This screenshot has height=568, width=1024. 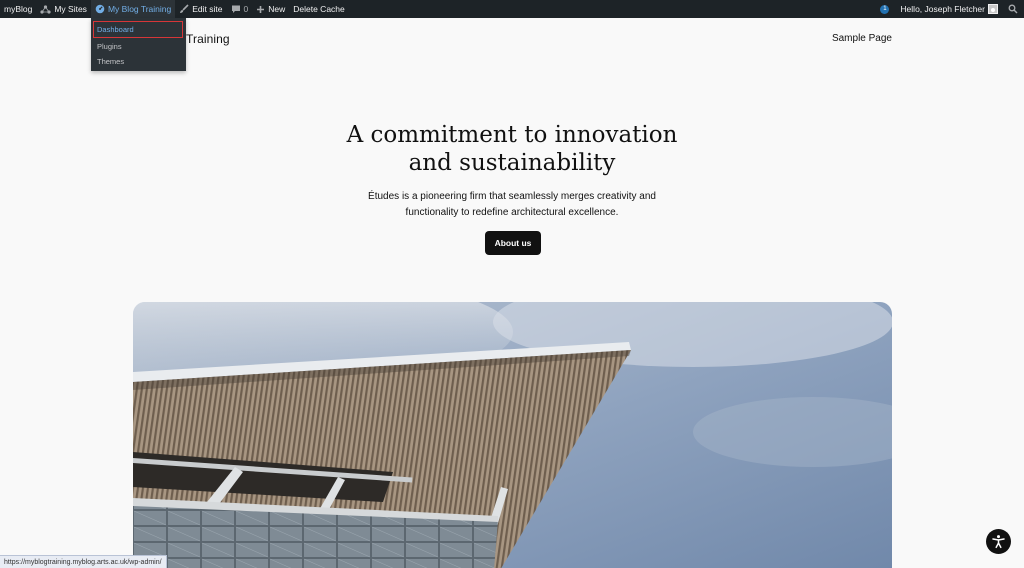 I want to click on delete-cache-label: Delete Cache, so click(x=319, y=9).